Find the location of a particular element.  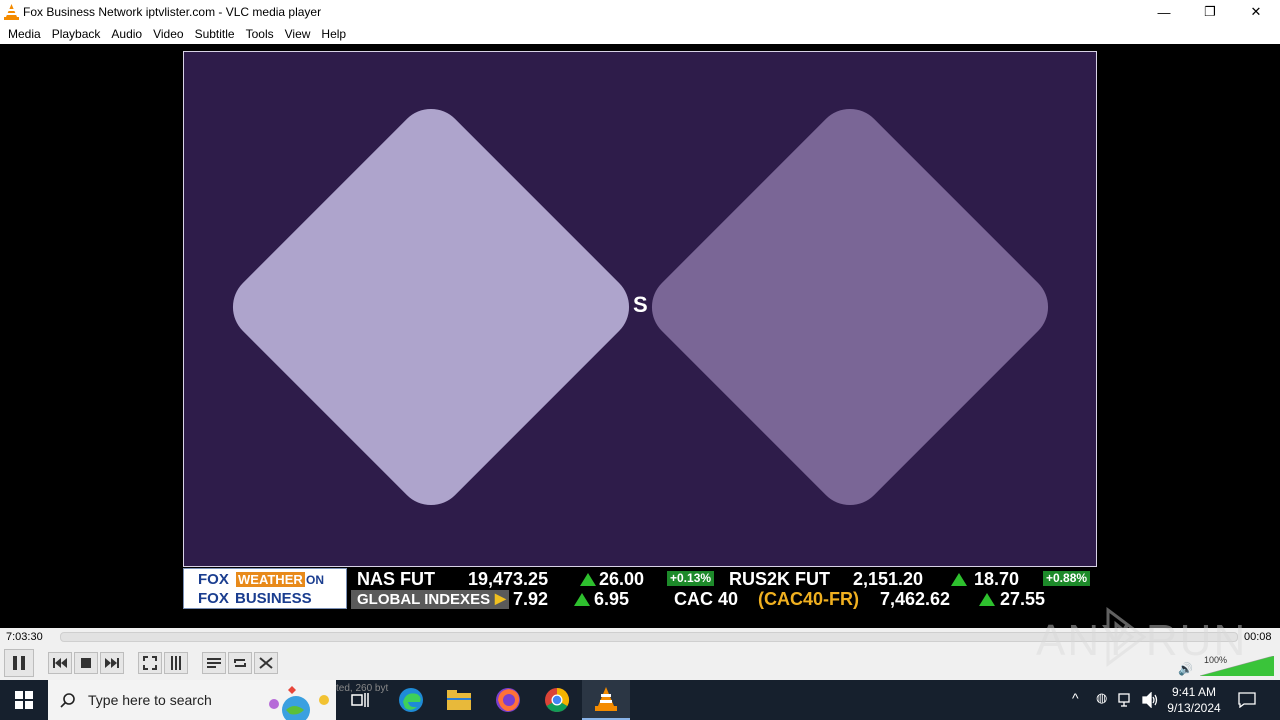

watermark-text: ANY RUN is located at coordinates (1142, 640).